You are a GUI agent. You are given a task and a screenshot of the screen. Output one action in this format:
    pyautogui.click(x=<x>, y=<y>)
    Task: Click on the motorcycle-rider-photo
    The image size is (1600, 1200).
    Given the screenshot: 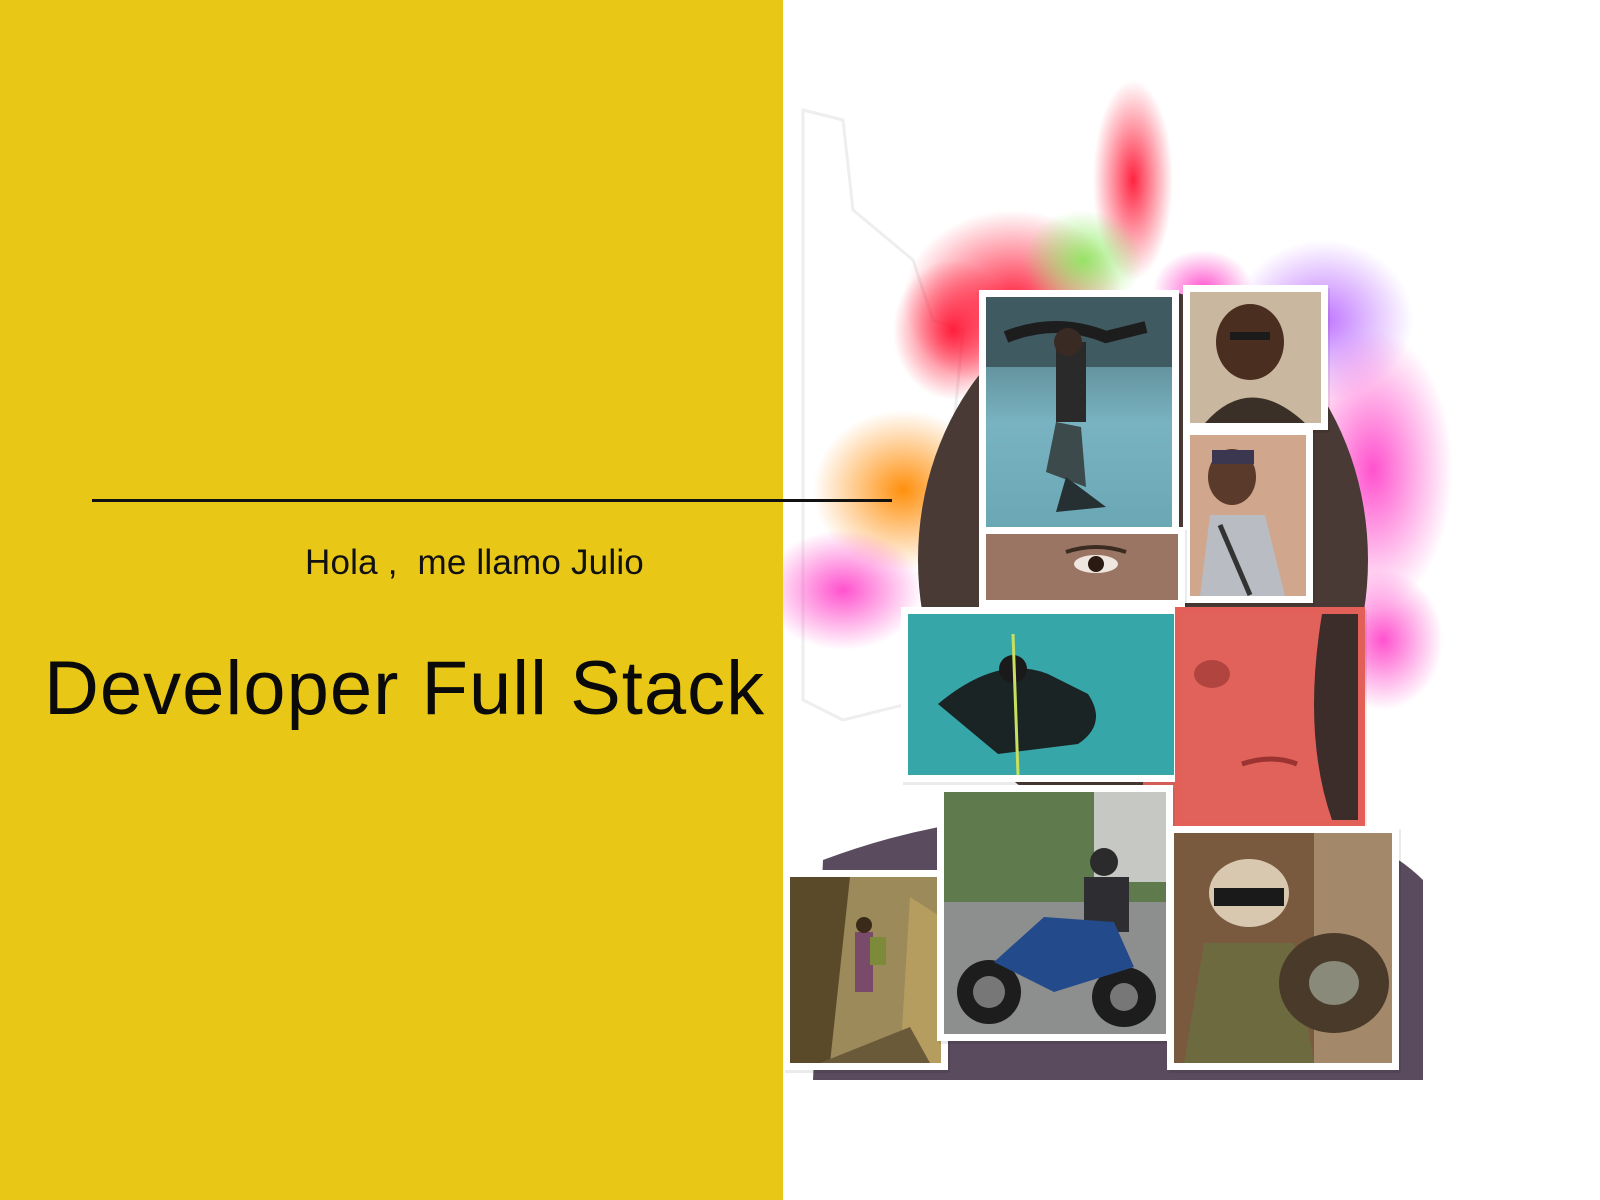 What is the action you would take?
    pyautogui.click(x=1055, y=913)
    